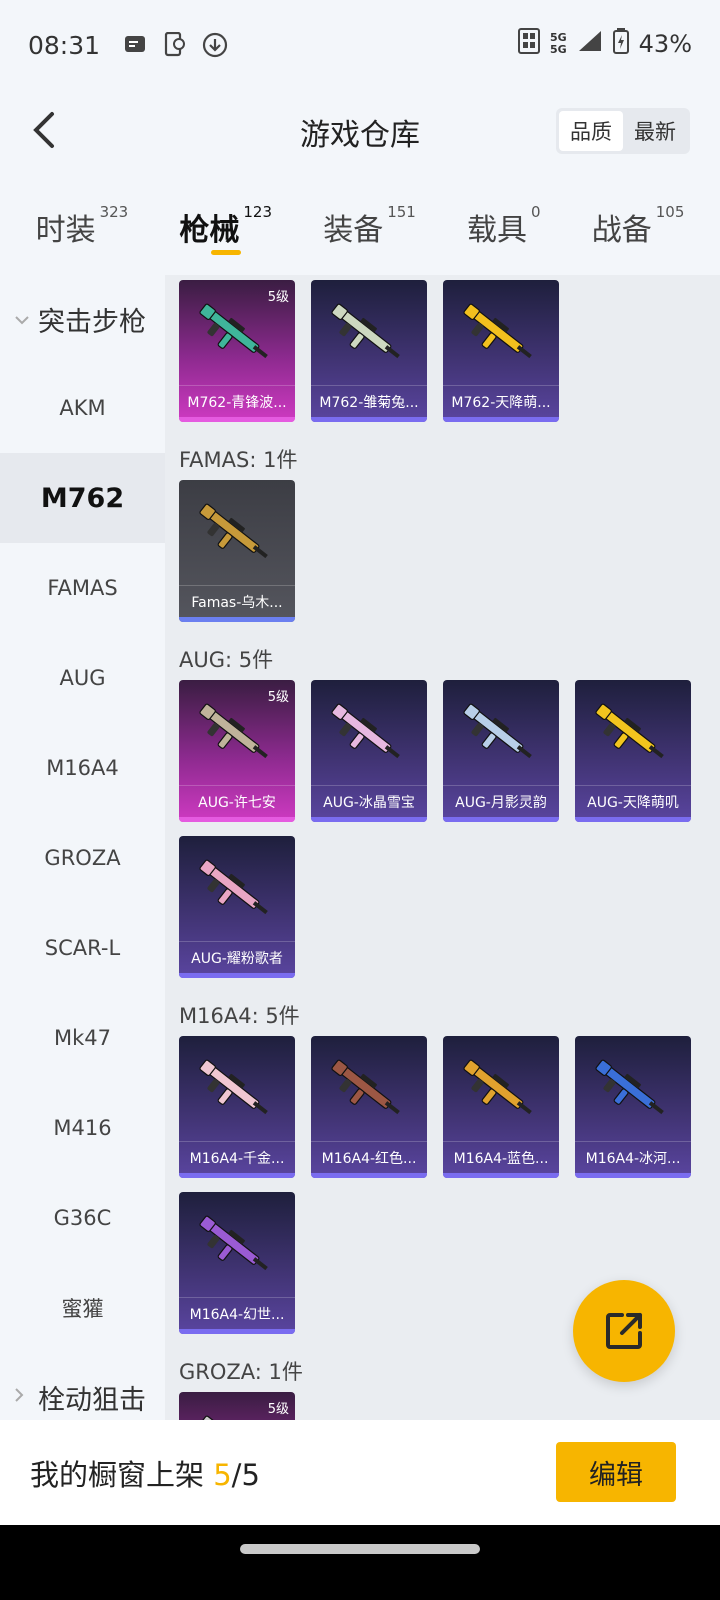  What do you see at coordinates (238, 460) in the screenshot?
I see `section-title-famas: FAMAS: 1件` at bounding box center [238, 460].